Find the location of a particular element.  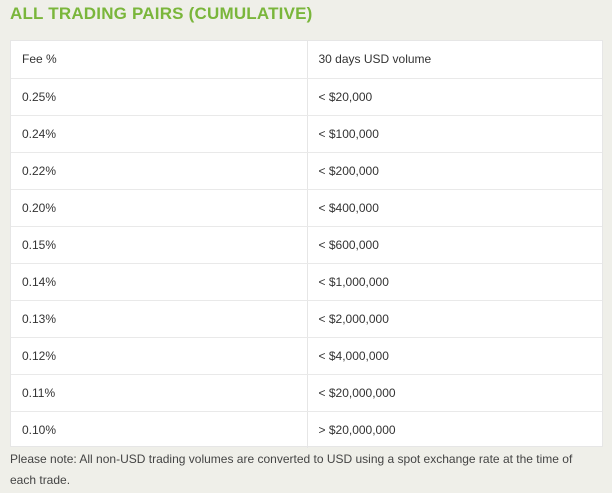

volume-cell: < $1,000,000 is located at coordinates (454, 282).